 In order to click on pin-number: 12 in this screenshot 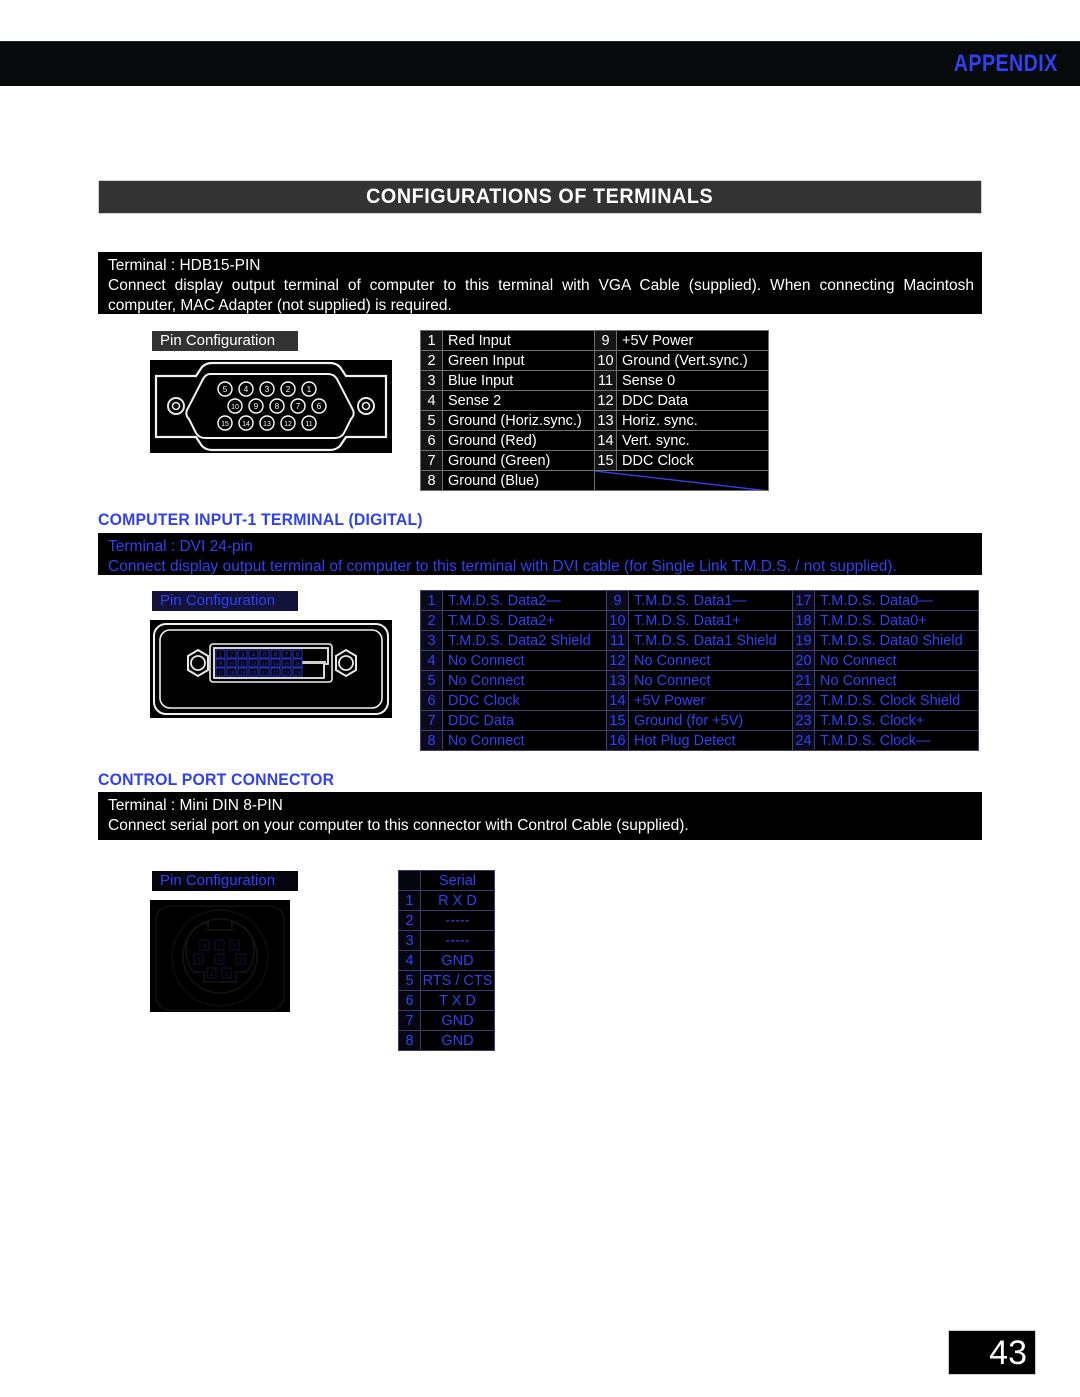, I will do `click(617, 660)`.